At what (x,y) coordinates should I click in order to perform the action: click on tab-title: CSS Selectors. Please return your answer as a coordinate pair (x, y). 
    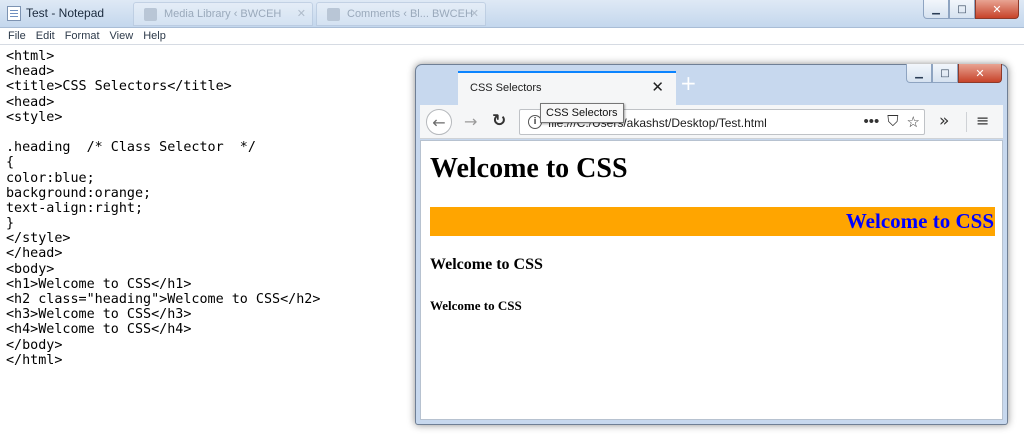
    Looking at the image, I should click on (506, 88).